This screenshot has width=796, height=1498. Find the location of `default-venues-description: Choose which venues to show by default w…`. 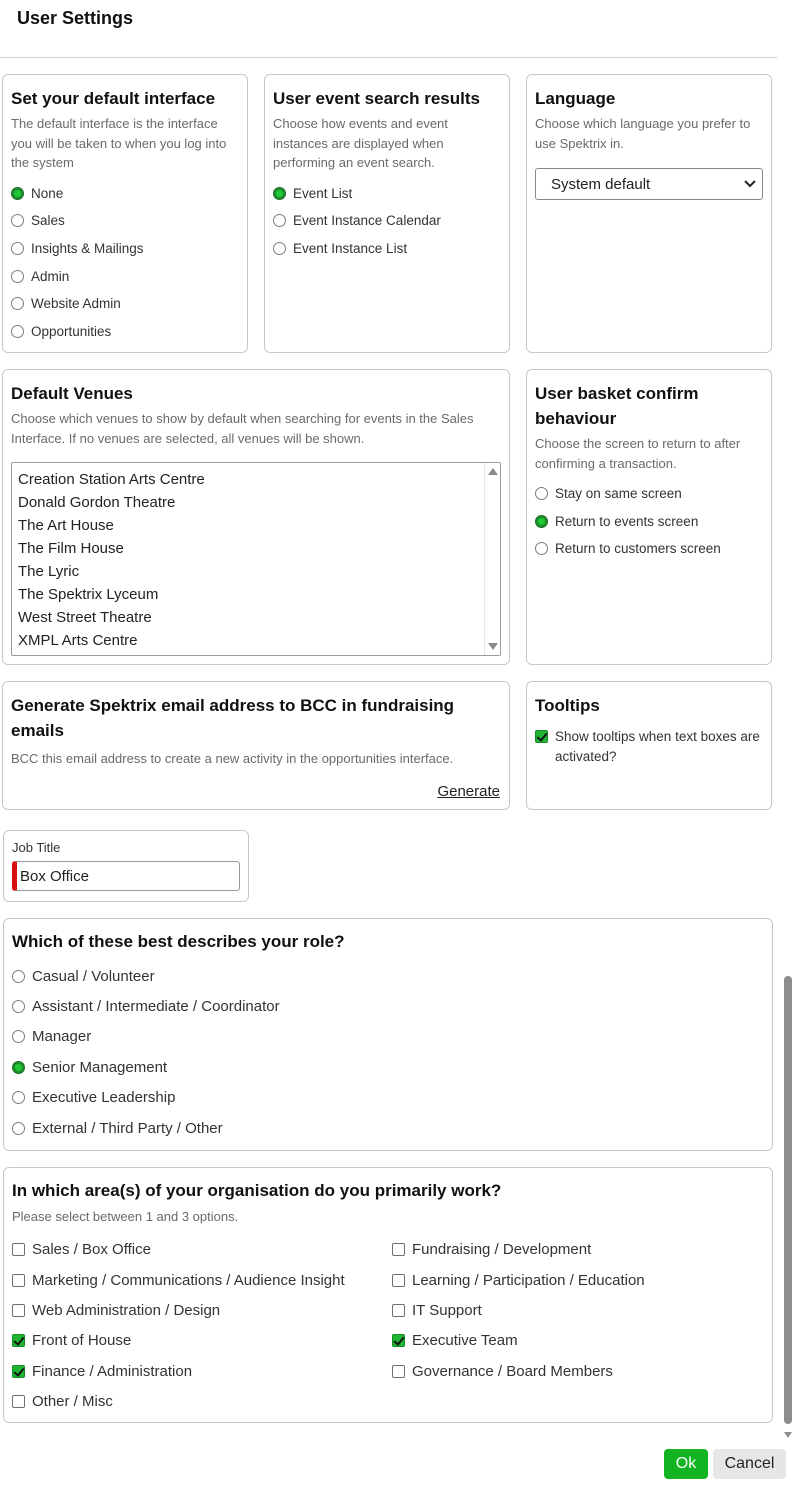

default-venues-description: Choose which venues to show by default w… is located at coordinates (242, 428).